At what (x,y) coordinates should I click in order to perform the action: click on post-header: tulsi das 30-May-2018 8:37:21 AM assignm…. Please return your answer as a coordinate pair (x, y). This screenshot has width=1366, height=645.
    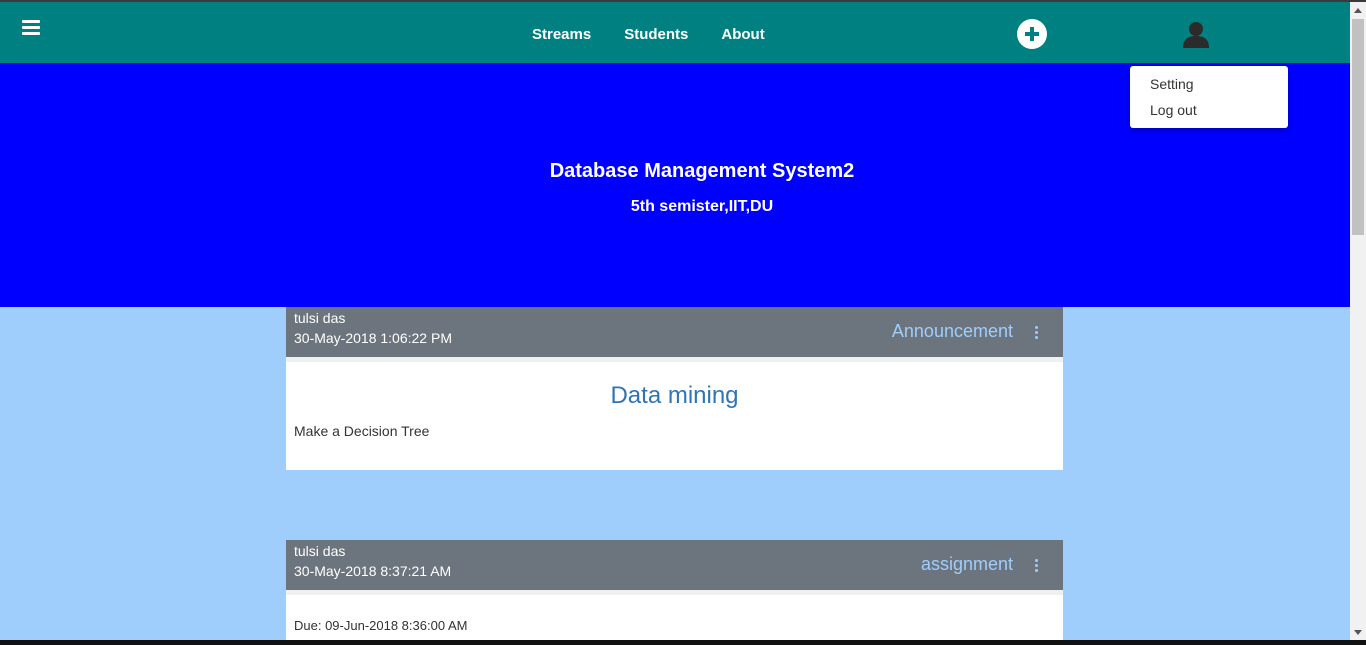
    Looking at the image, I should click on (674, 565).